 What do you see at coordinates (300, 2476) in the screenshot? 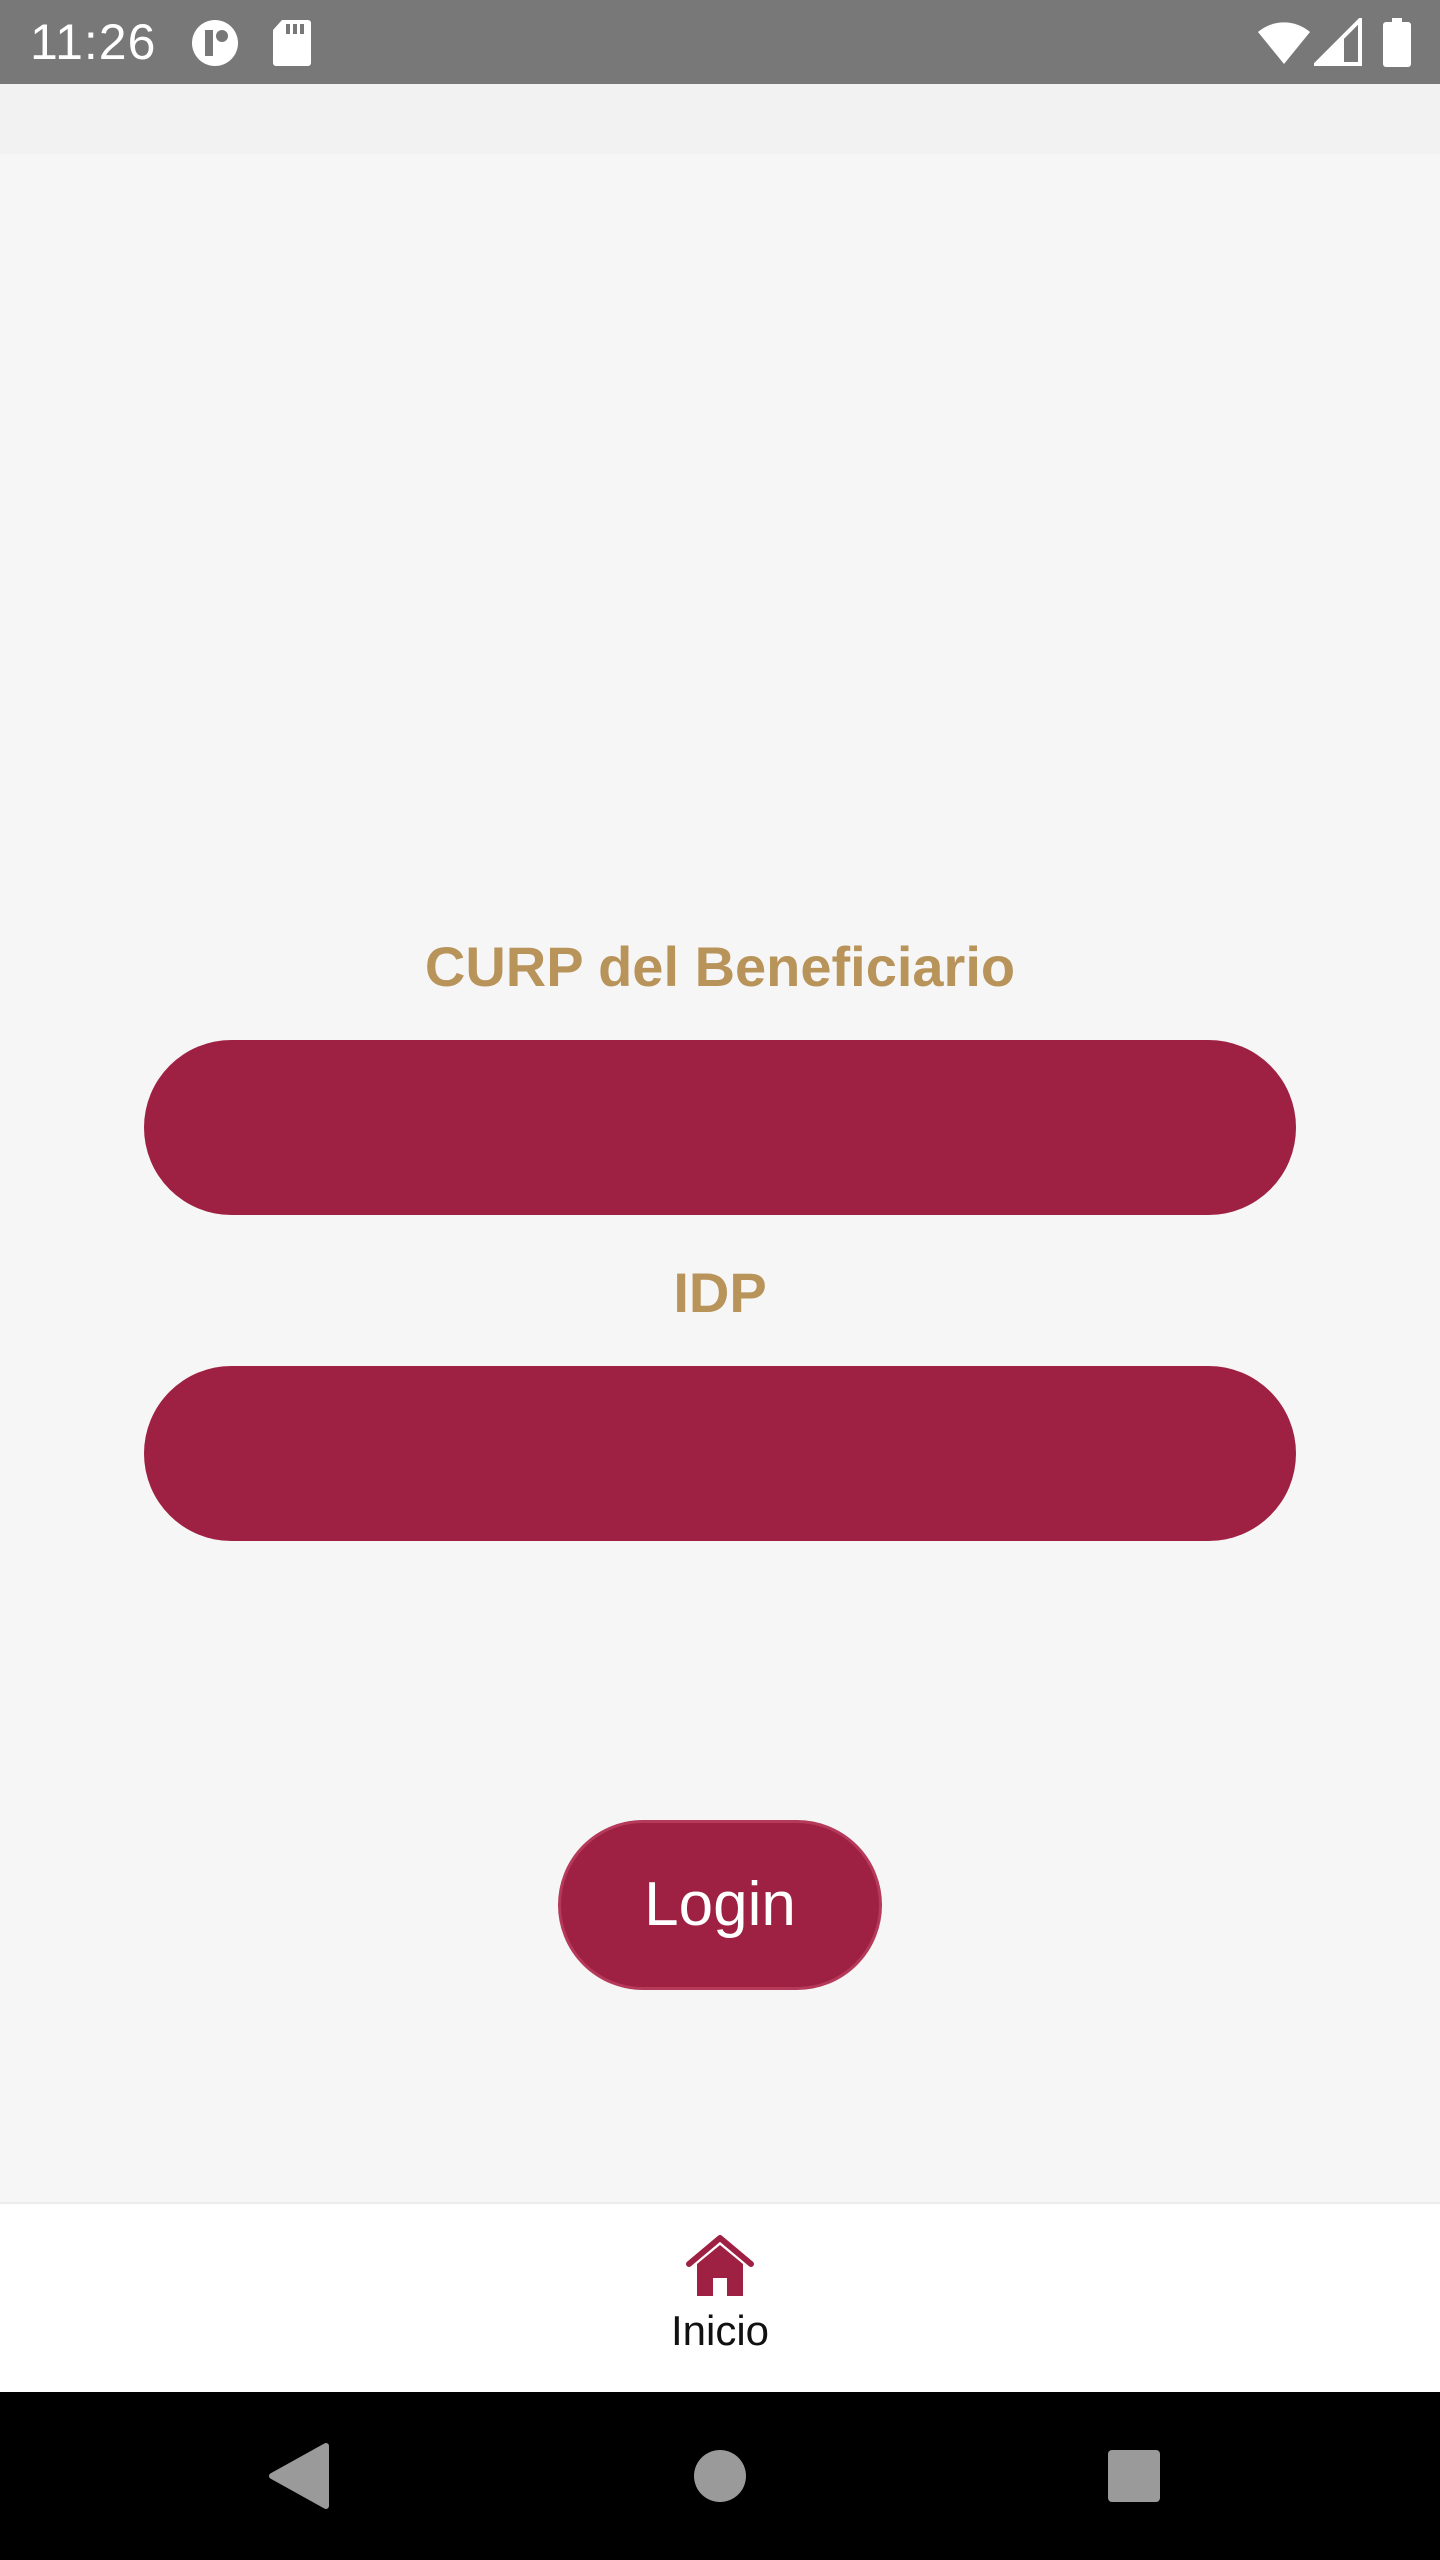
I see `back-icon` at bounding box center [300, 2476].